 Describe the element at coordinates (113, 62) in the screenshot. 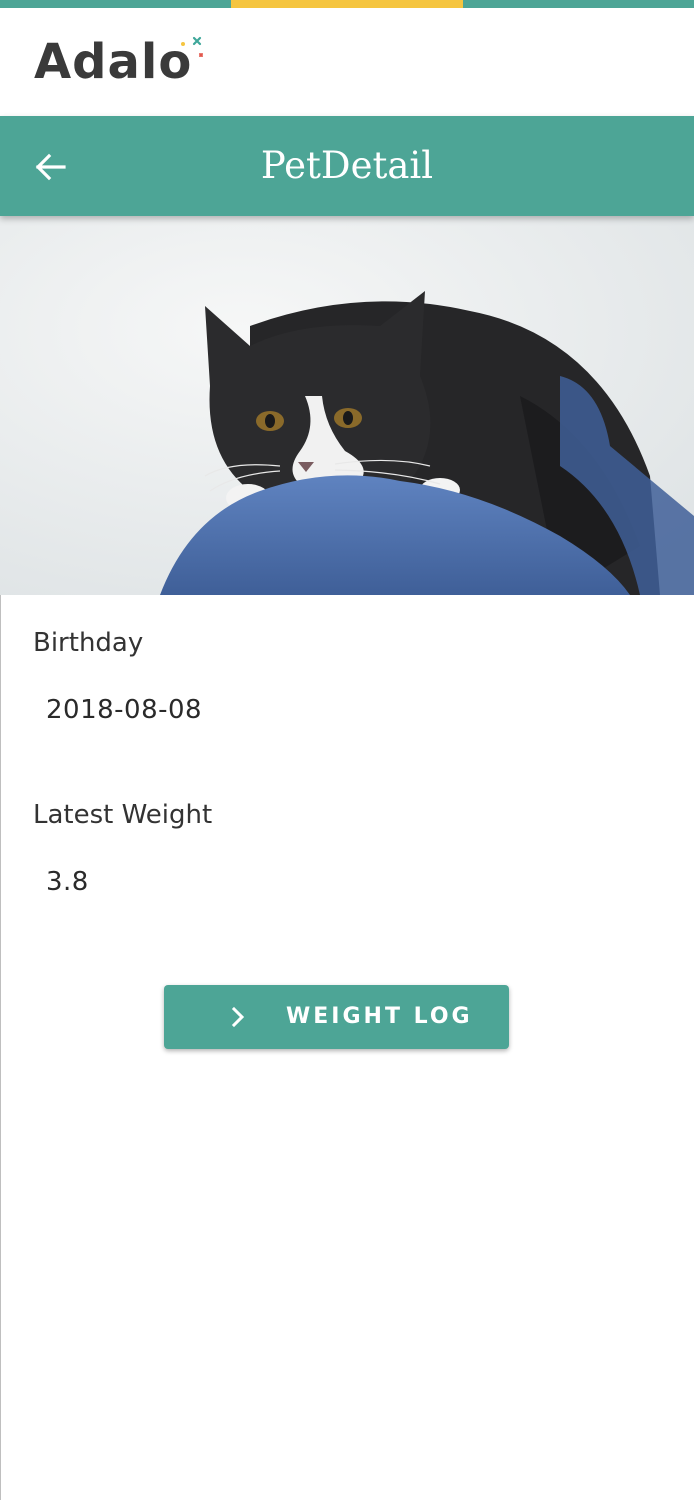

I see `logo-text: Adalo` at that location.